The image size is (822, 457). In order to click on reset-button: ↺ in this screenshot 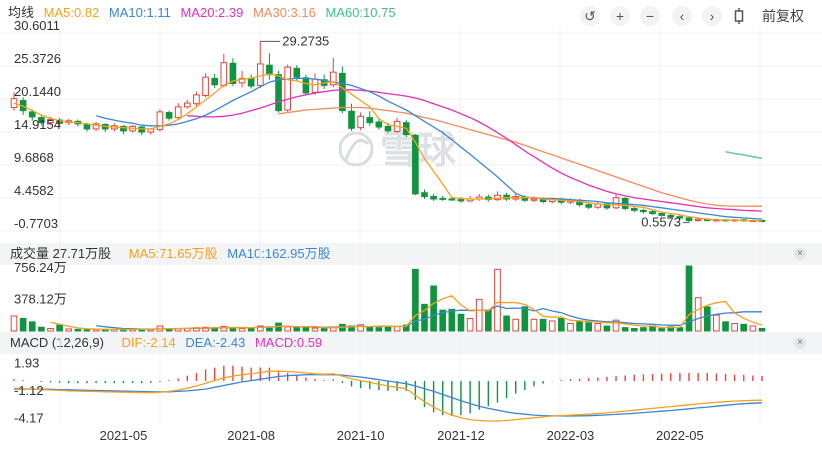, I will do `click(590, 16)`.